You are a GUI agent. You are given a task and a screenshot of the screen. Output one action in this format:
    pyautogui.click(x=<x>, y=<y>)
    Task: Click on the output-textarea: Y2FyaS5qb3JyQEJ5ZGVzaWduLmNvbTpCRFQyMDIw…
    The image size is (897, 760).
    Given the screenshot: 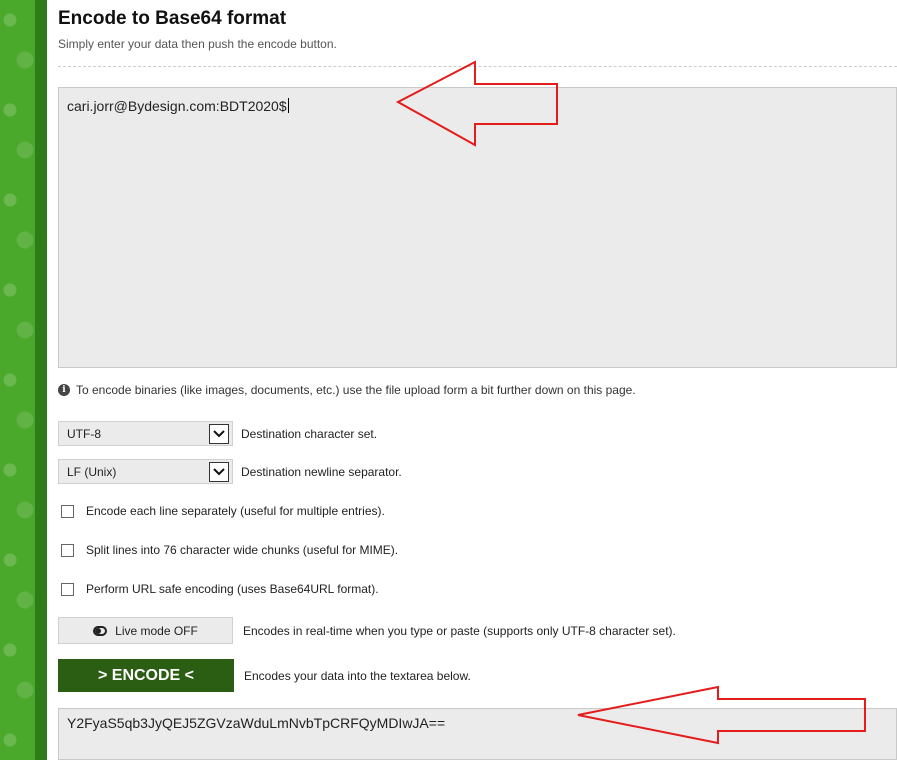 What is the action you would take?
    pyautogui.click(x=477, y=734)
    